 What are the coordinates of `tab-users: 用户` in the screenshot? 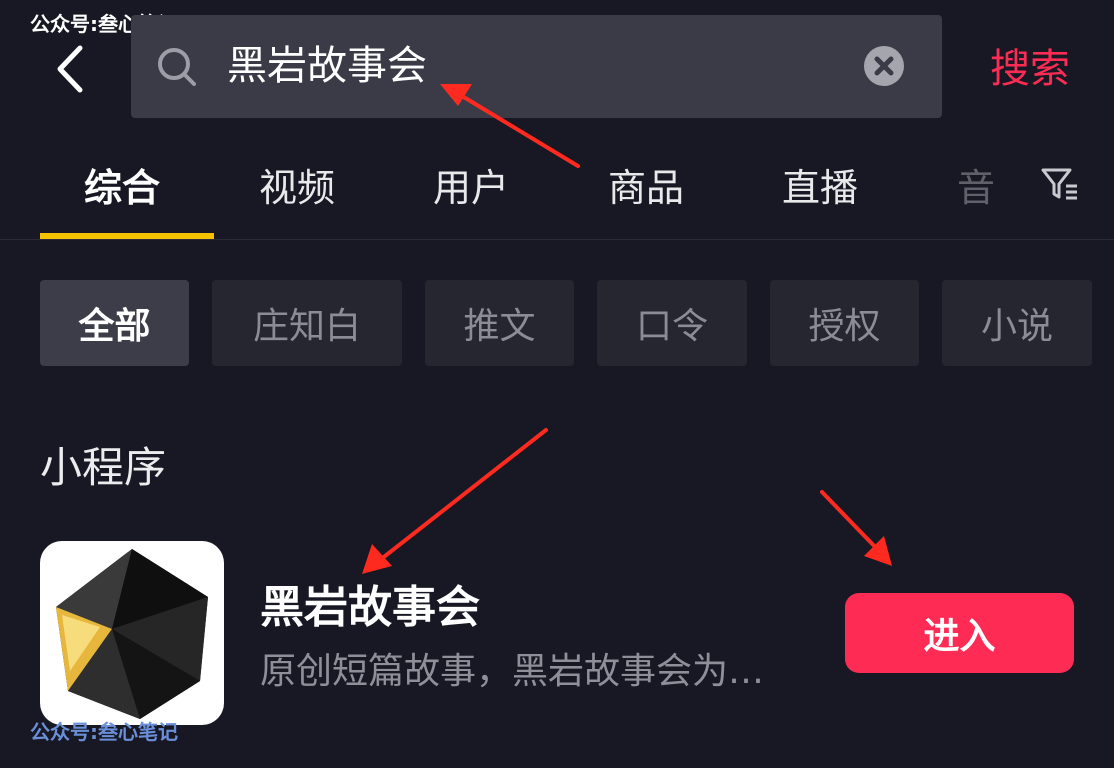 It's located at (471, 188).